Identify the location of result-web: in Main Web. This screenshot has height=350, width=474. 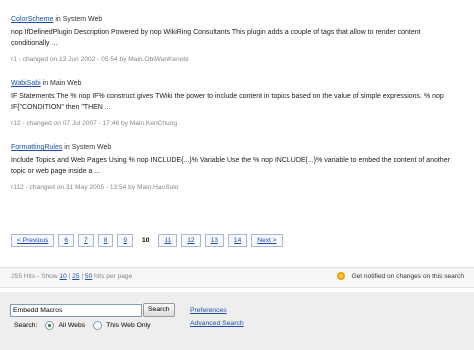
(61, 83).